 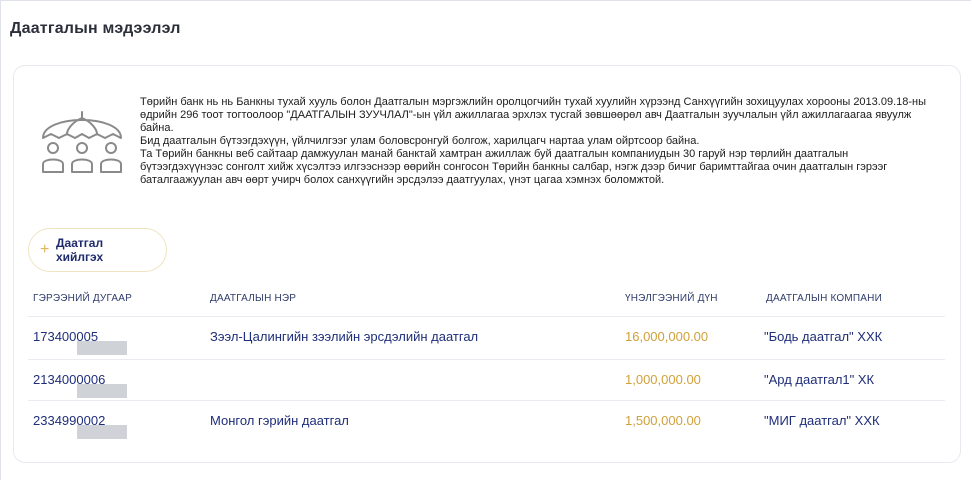 What do you see at coordinates (83, 298) in the screenshot?
I see `column-header-contract: ГЭРЭЭНИЙ ДУГААР` at bounding box center [83, 298].